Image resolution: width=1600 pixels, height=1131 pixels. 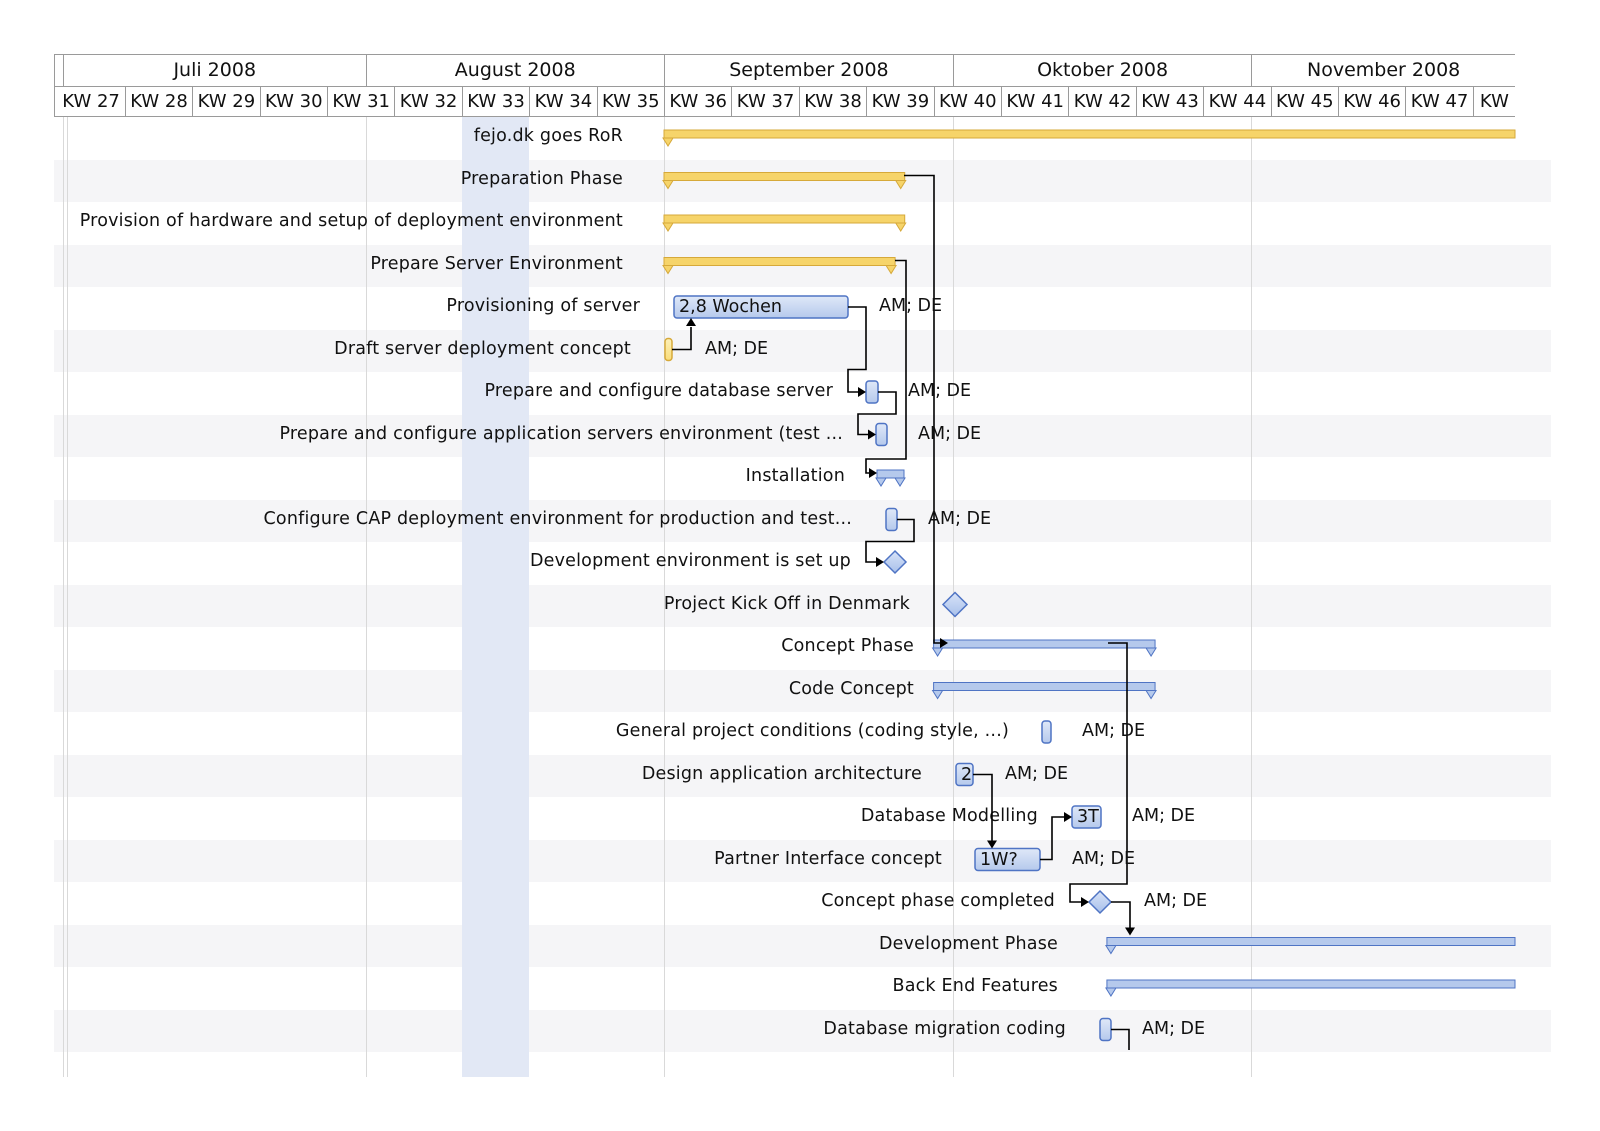 What do you see at coordinates (730, 307) in the screenshot?
I see `bar-duration-text: 2,8 Wochen` at bounding box center [730, 307].